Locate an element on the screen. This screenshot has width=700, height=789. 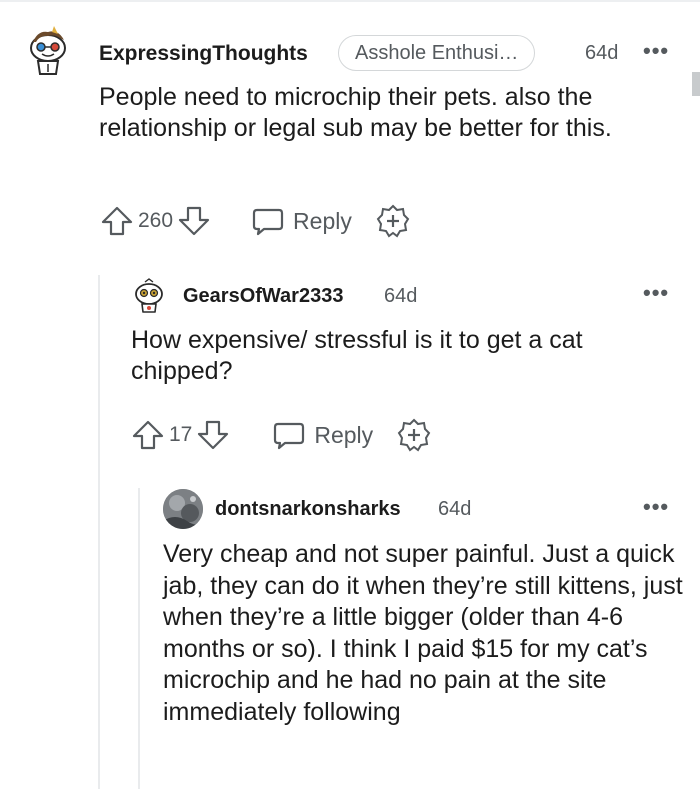
comment-actions: 260 Reply is located at coordinates (255, 221).